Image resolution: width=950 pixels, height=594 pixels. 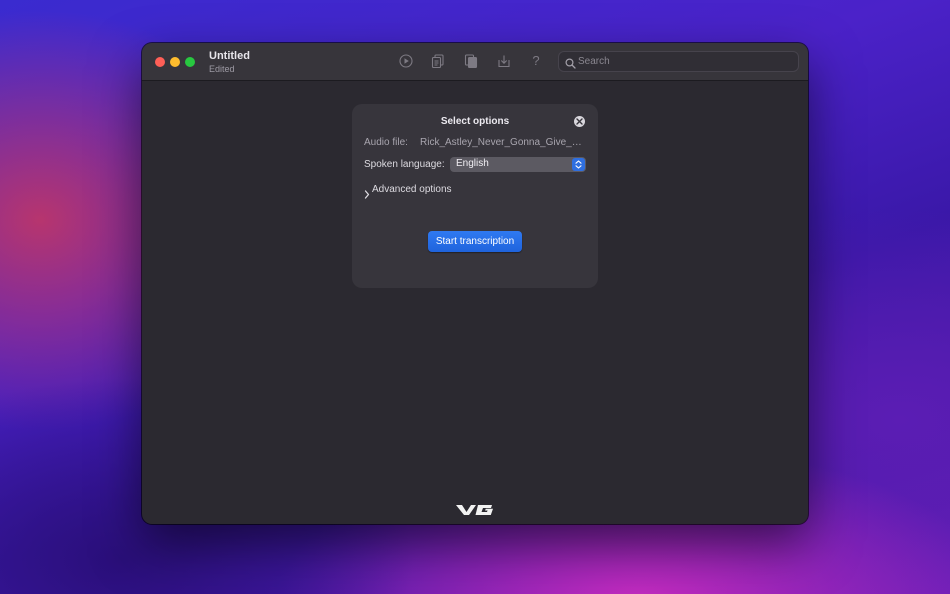 What do you see at coordinates (229, 56) in the screenshot?
I see `document-title: Untitled` at bounding box center [229, 56].